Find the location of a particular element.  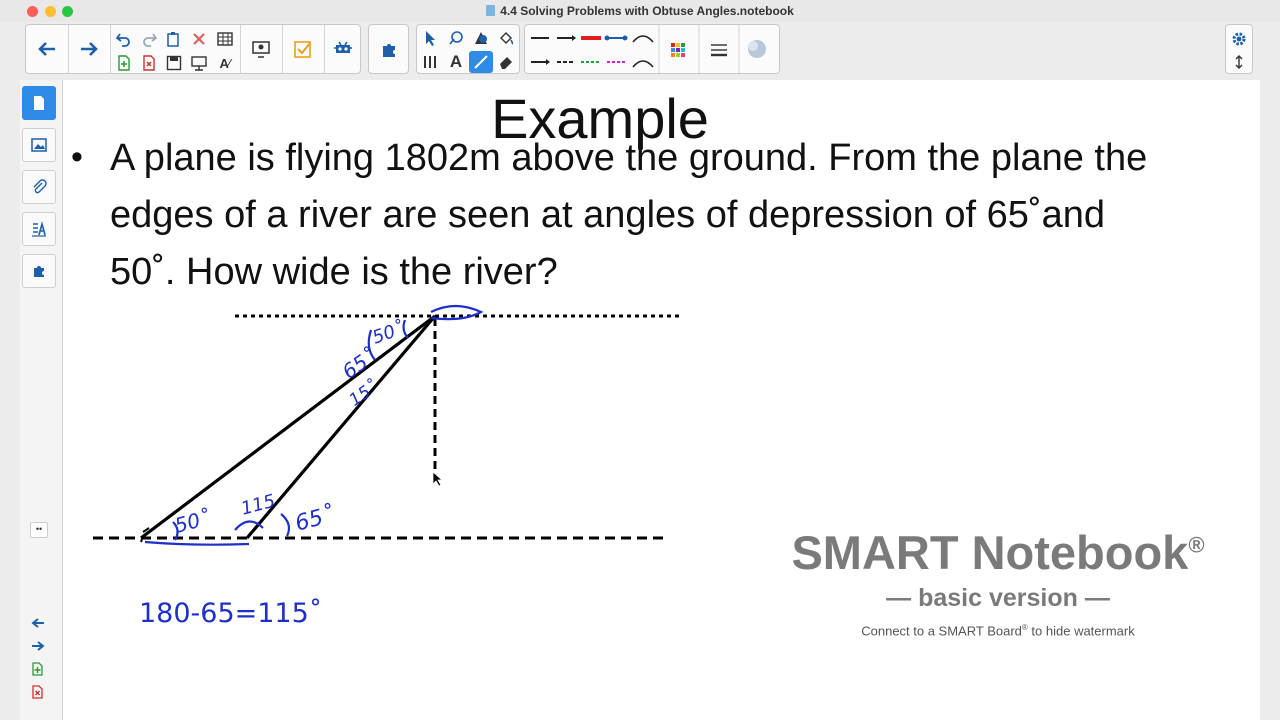

tools-group: A is located at coordinates (468, 49).